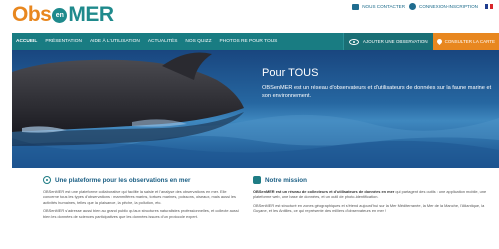  Describe the element at coordinates (373, 180) in the screenshot. I see `mission-section-header: Notre mission` at that location.